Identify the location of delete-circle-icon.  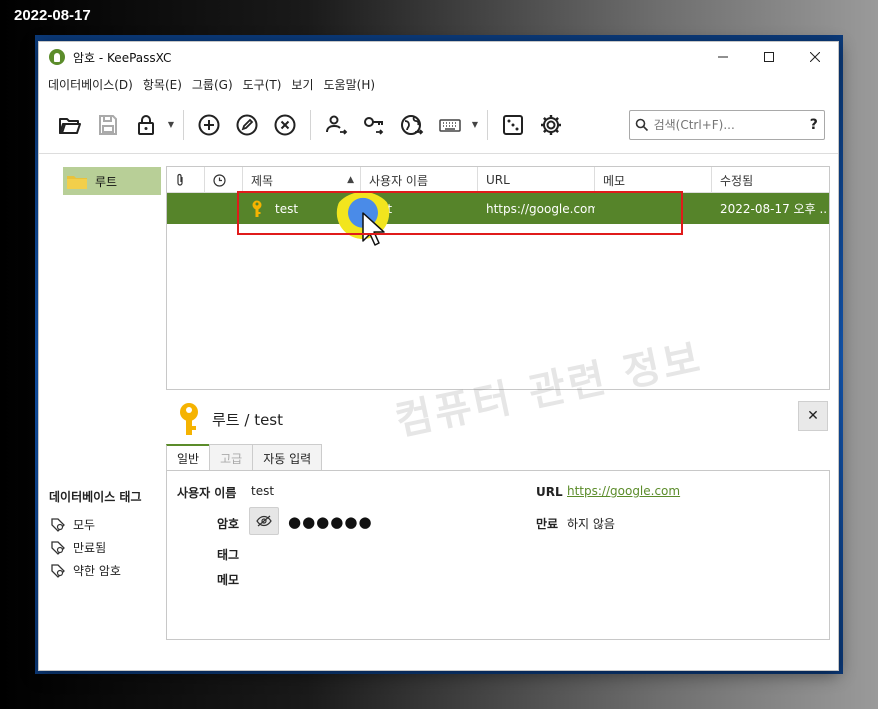
(285, 124).